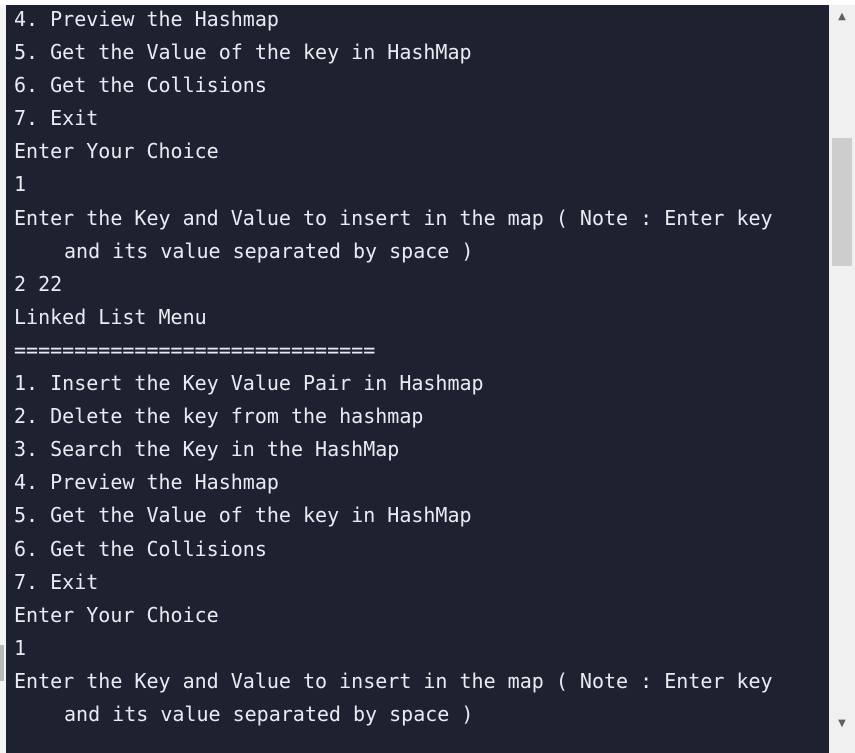  Describe the element at coordinates (110, 316) in the screenshot. I see `console-line: Linked List Menu` at that location.